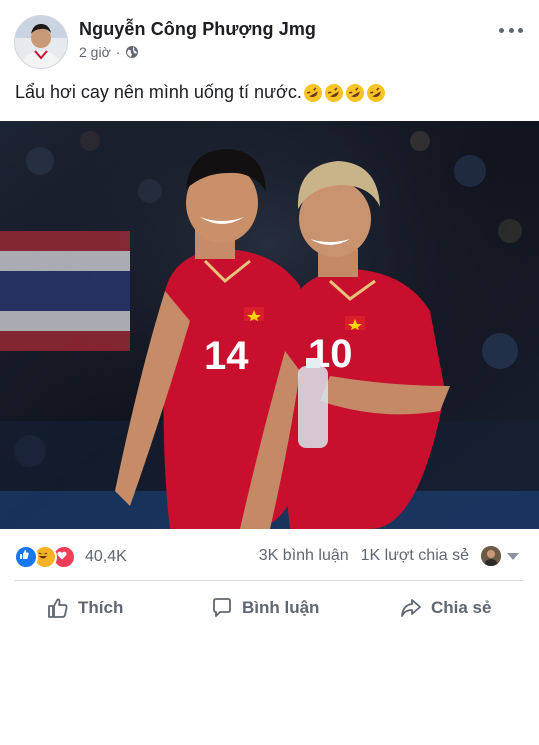 Image resolution: width=539 pixels, height=745 pixels. What do you see at coordinates (41, 42) in the screenshot?
I see `author-avatar` at bounding box center [41, 42].